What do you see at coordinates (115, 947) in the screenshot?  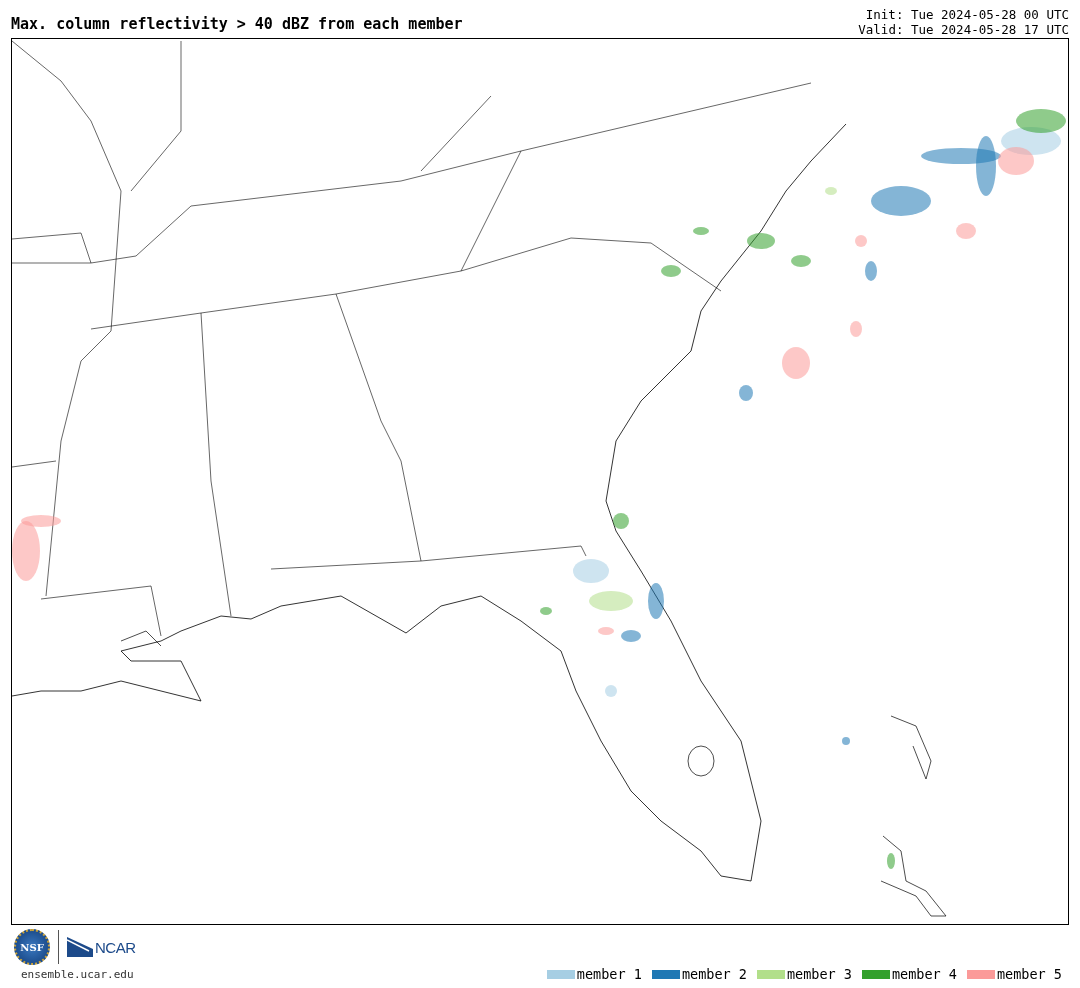 I see `ncar-logo-text: NCAR` at bounding box center [115, 947].